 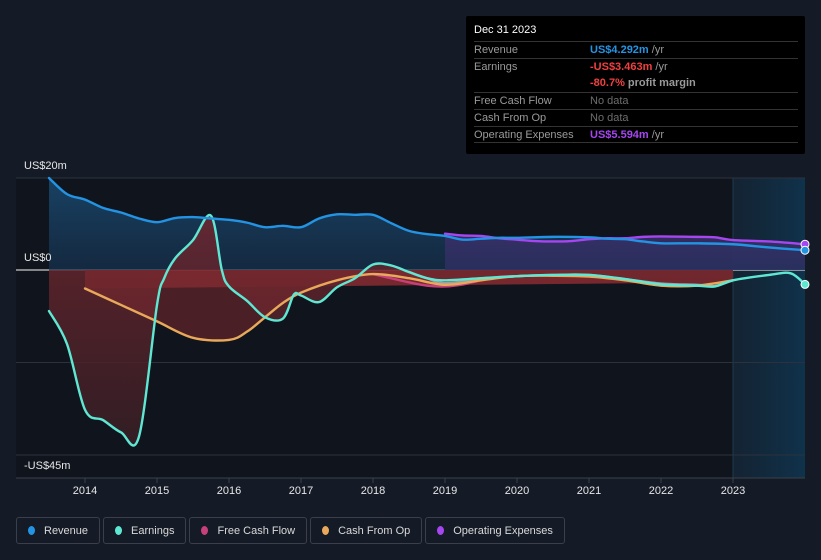 What do you see at coordinates (805, 250) in the screenshot?
I see `revenue-endpoint` at bounding box center [805, 250].